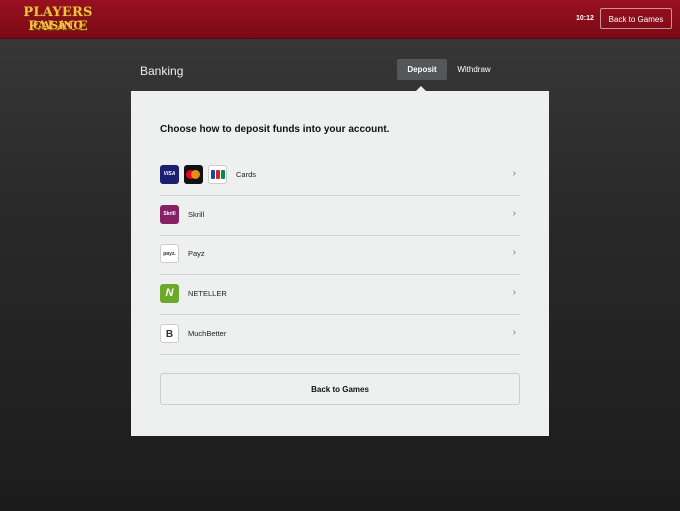 This screenshot has width=680, height=511. What do you see at coordinates (169, 333) in the screenshot?
I see `muchbetter-icon: B` at bounding box center [169, 333].